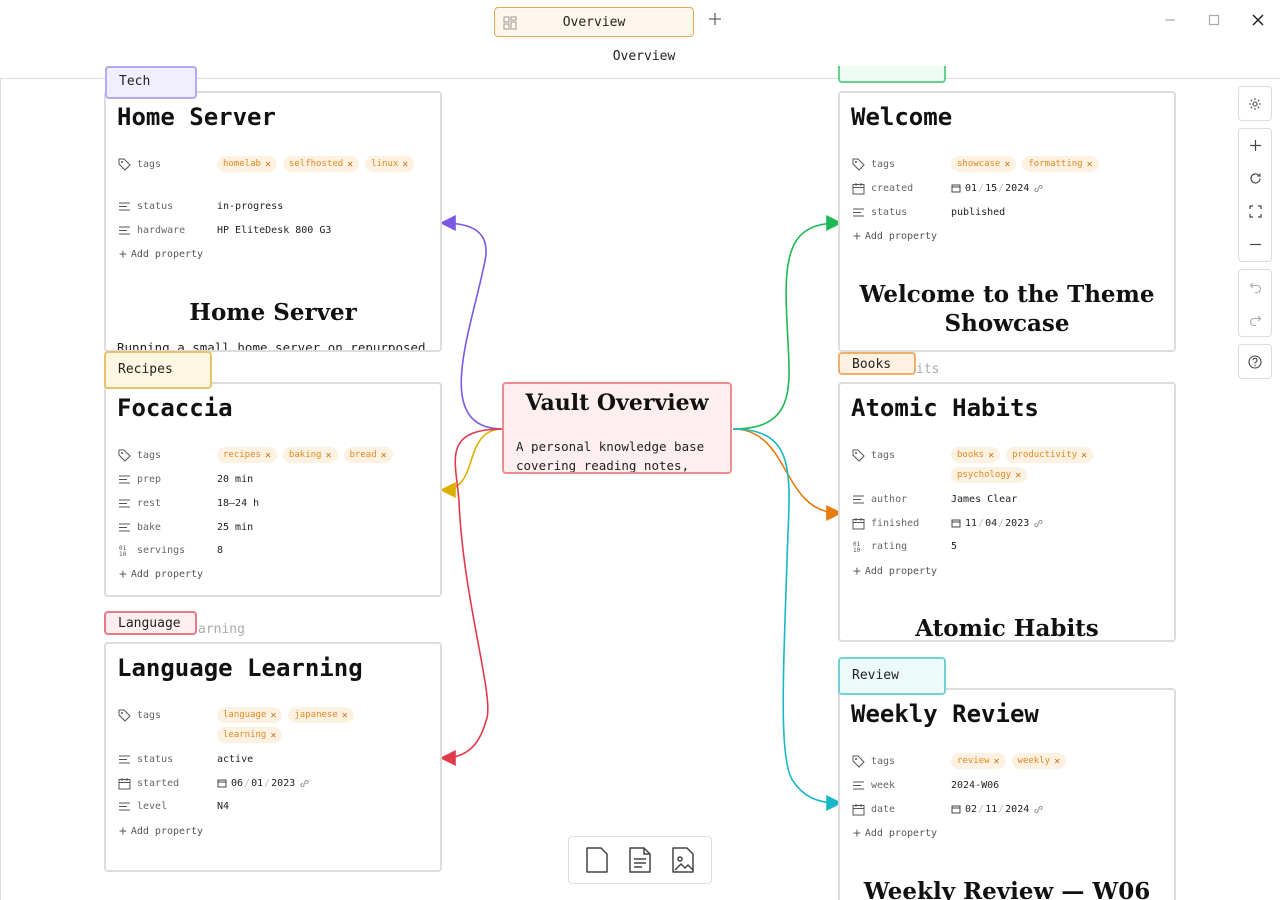 Image resolution: width=1280 pixels, height=900 pixels. I want to click on prop-value: active, so click(235, 759).